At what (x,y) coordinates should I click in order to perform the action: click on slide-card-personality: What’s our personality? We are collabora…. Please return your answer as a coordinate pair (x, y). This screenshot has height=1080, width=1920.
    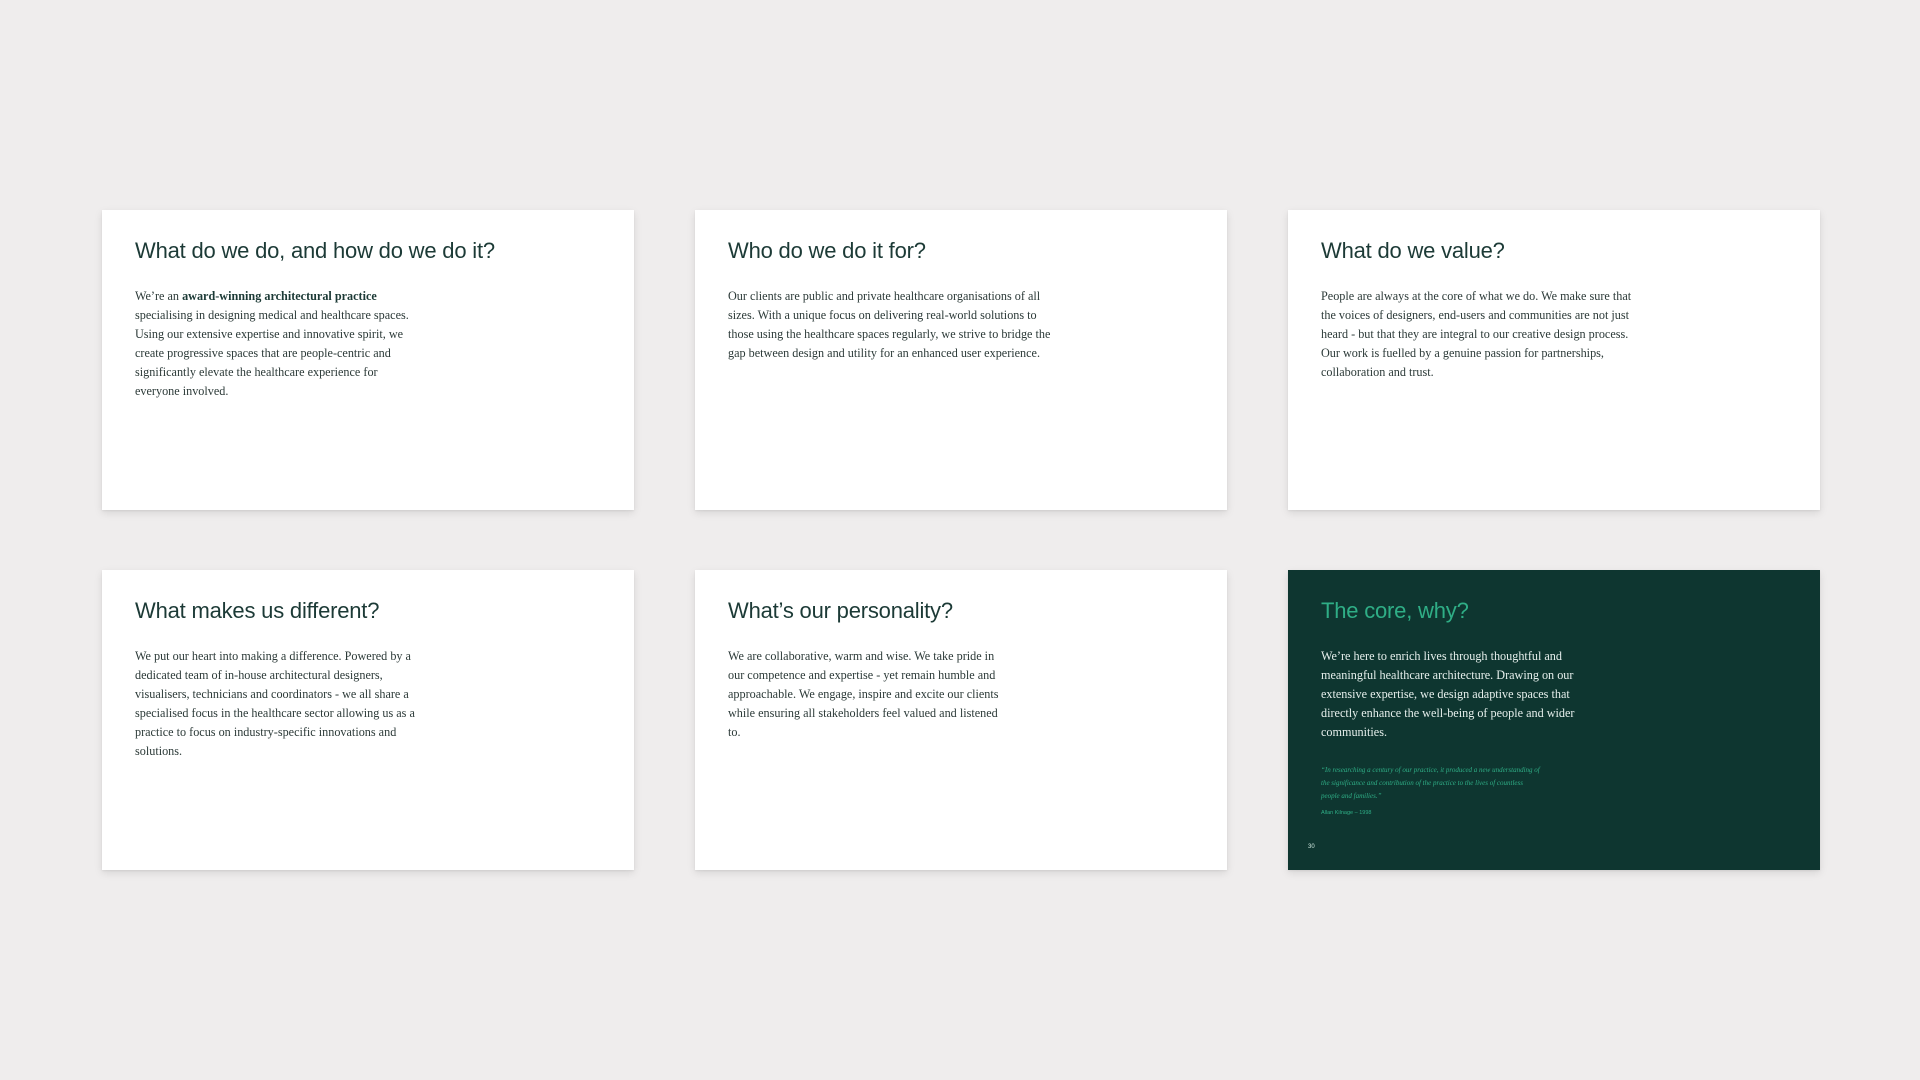
    Looking at the image, I should click on (961, 720).